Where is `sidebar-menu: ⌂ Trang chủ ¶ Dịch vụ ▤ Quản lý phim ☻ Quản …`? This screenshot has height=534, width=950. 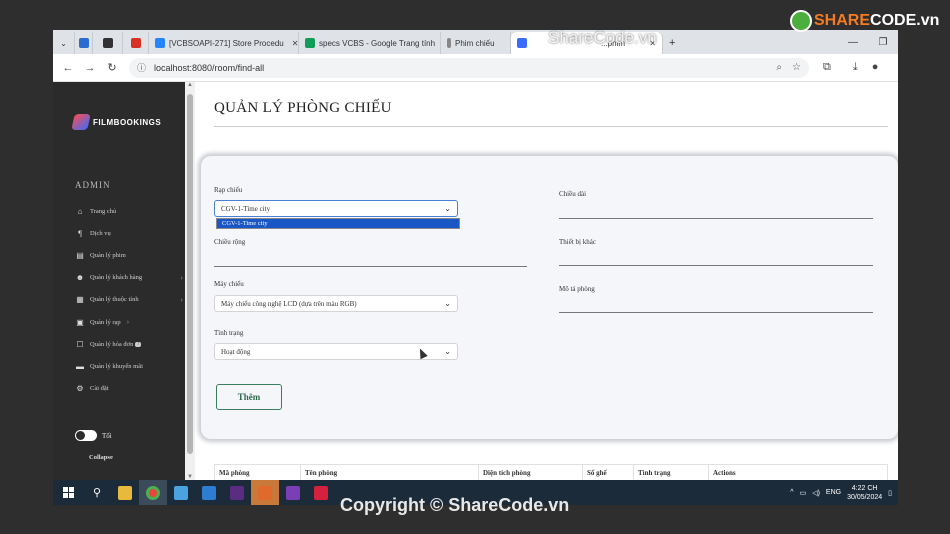
sidebar-menu: ⌂ Trang chủ ¶ Dịch vụ ▤ Quản lý phim ☻ Quản … is located at coordinates (129, 300).